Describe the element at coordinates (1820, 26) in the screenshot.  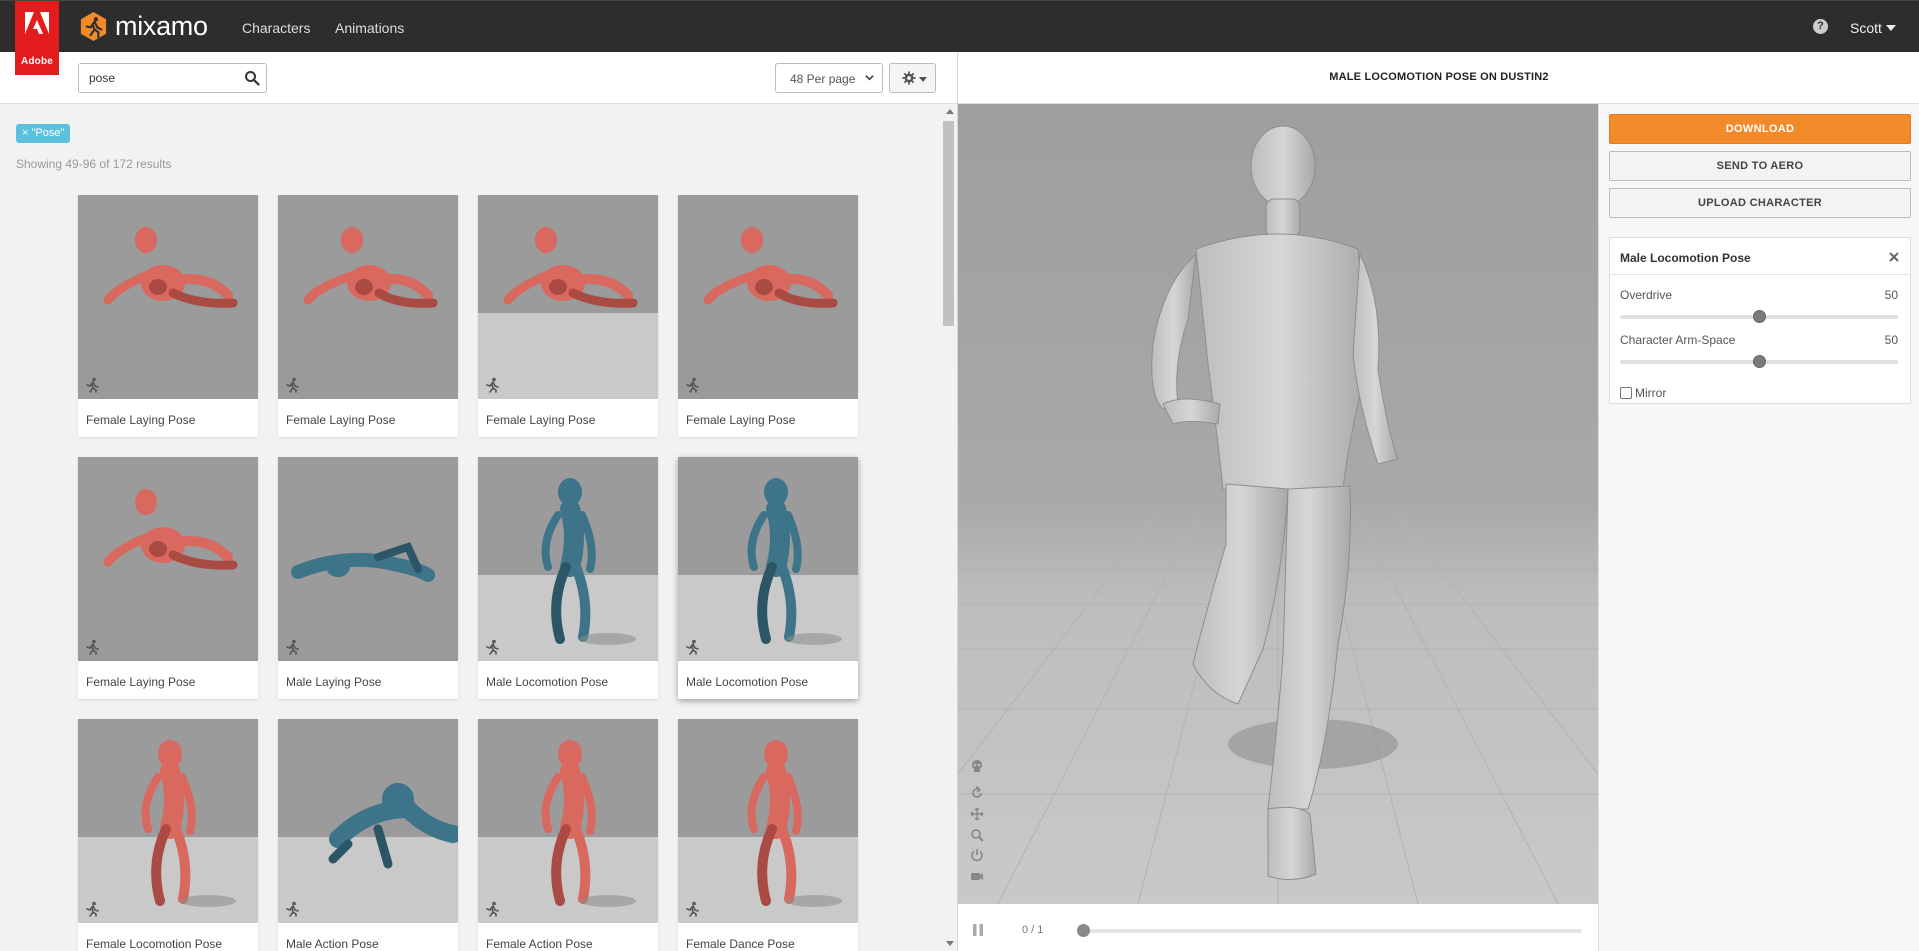
I see `help-icon: ?` at that location.